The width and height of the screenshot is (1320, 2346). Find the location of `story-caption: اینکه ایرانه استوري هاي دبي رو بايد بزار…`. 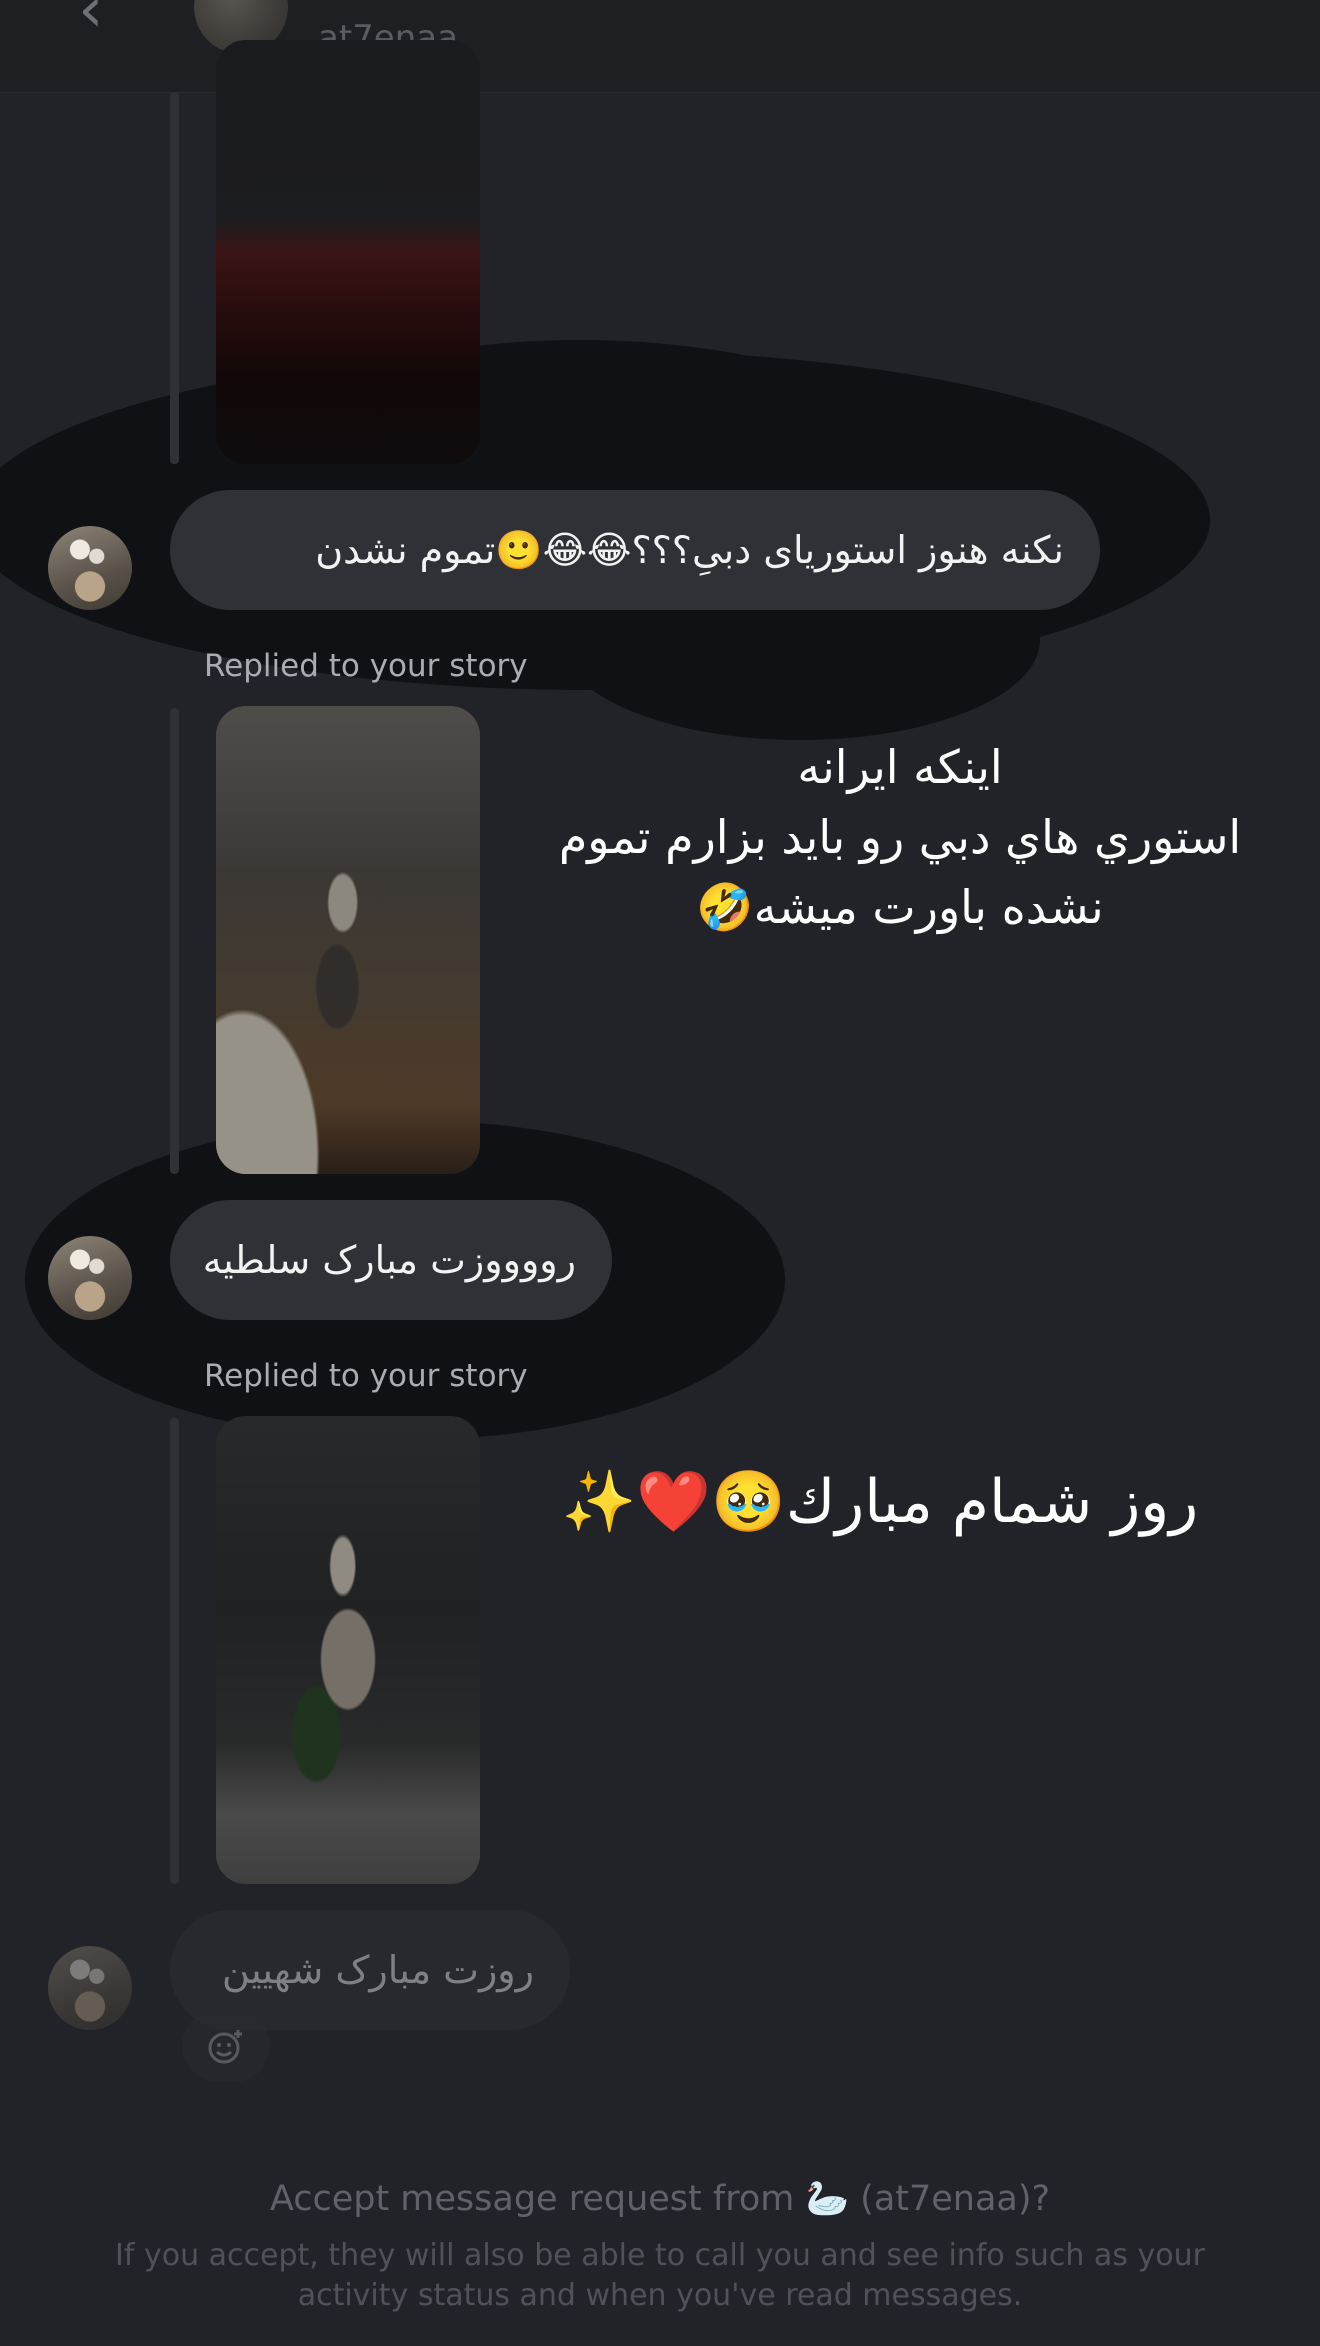

story-caption: اینکه ایرانه استوري هاي دبي رو بايد بزار… is located at coordinates (900, 837).